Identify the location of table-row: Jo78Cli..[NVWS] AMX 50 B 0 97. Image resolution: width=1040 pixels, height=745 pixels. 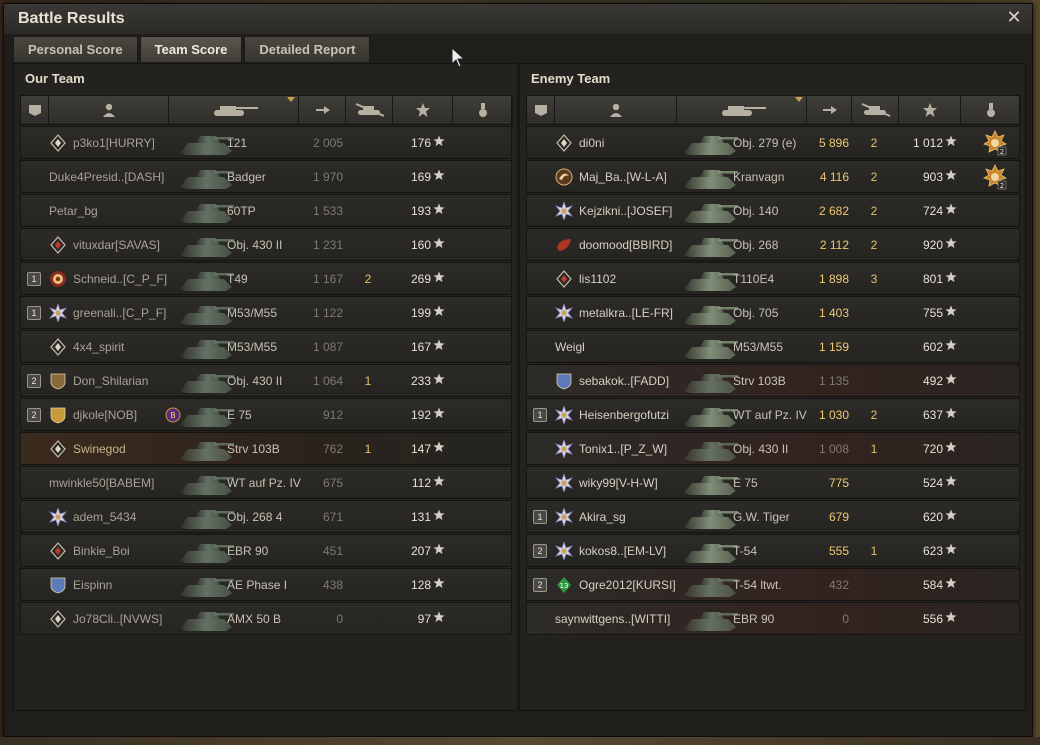
(266, 618).